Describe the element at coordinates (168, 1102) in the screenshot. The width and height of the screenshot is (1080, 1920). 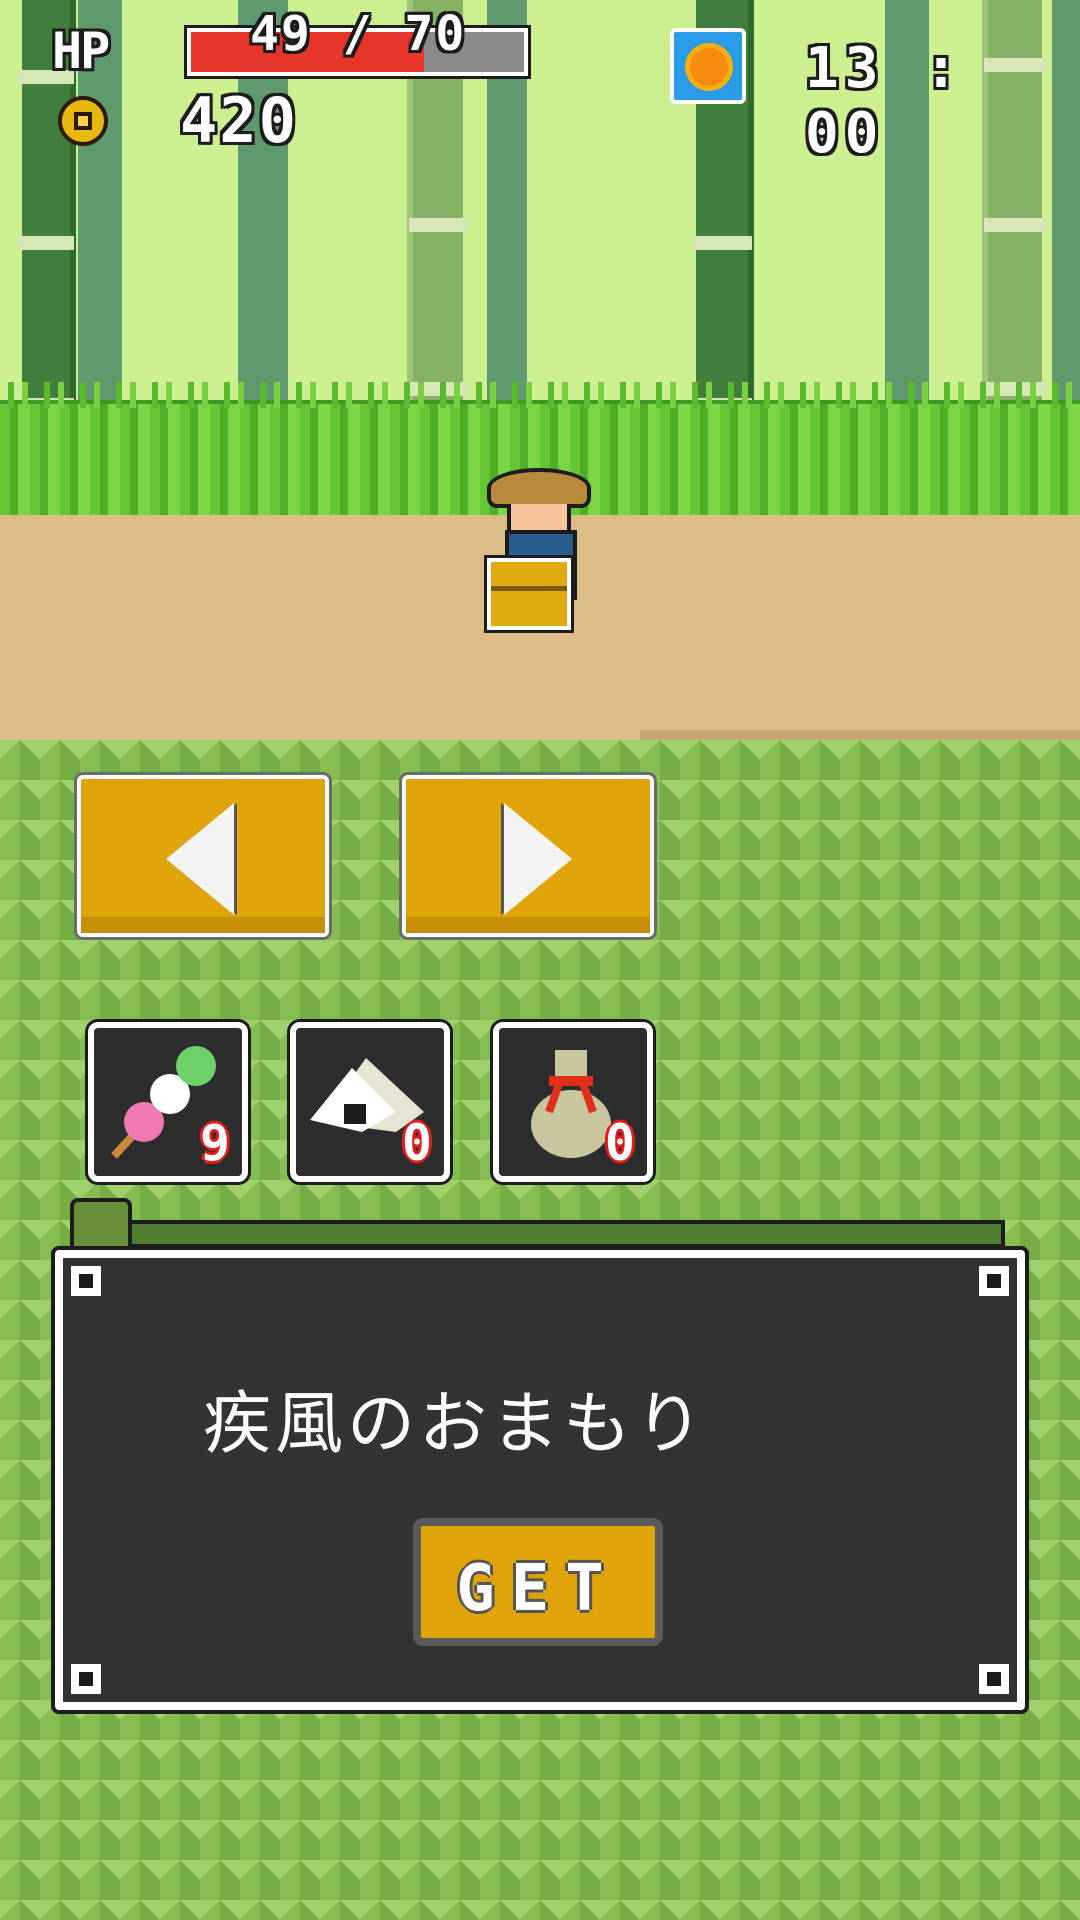
I see `item-slot-dango: 9` at that location.